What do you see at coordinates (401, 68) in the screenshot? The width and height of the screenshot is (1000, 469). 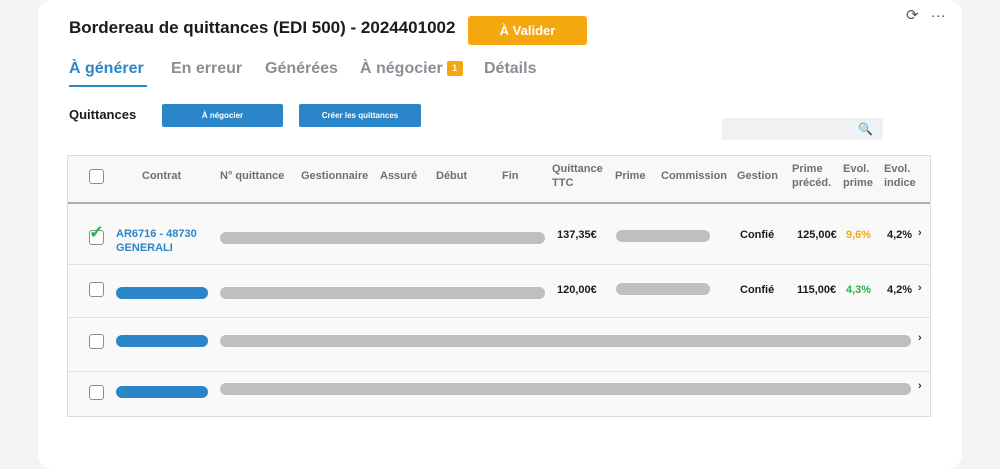 I see `tab-a-negocier-label: À négocier` at bounding box center [401, 68].